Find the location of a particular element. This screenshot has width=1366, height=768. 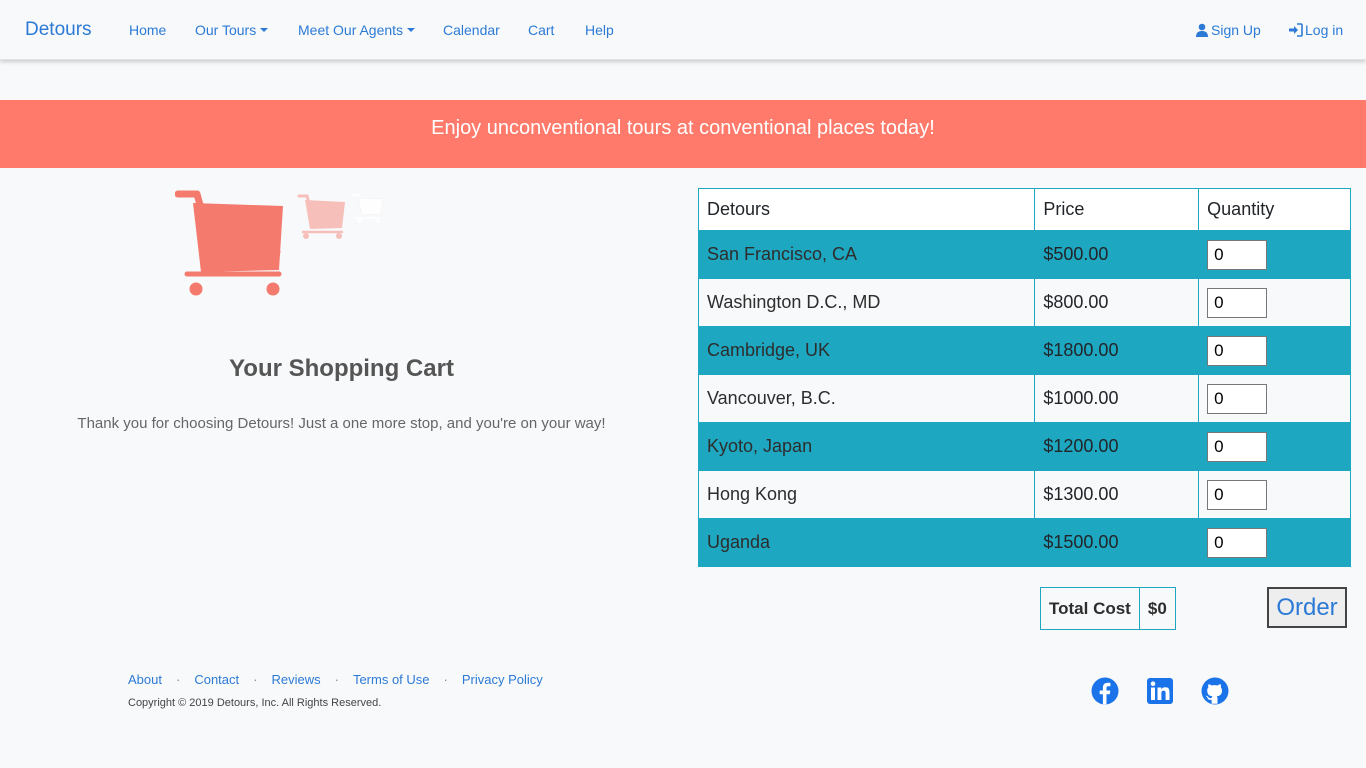

total-cost-box: Total Cost $0 is located at coordinates (1108, 608).